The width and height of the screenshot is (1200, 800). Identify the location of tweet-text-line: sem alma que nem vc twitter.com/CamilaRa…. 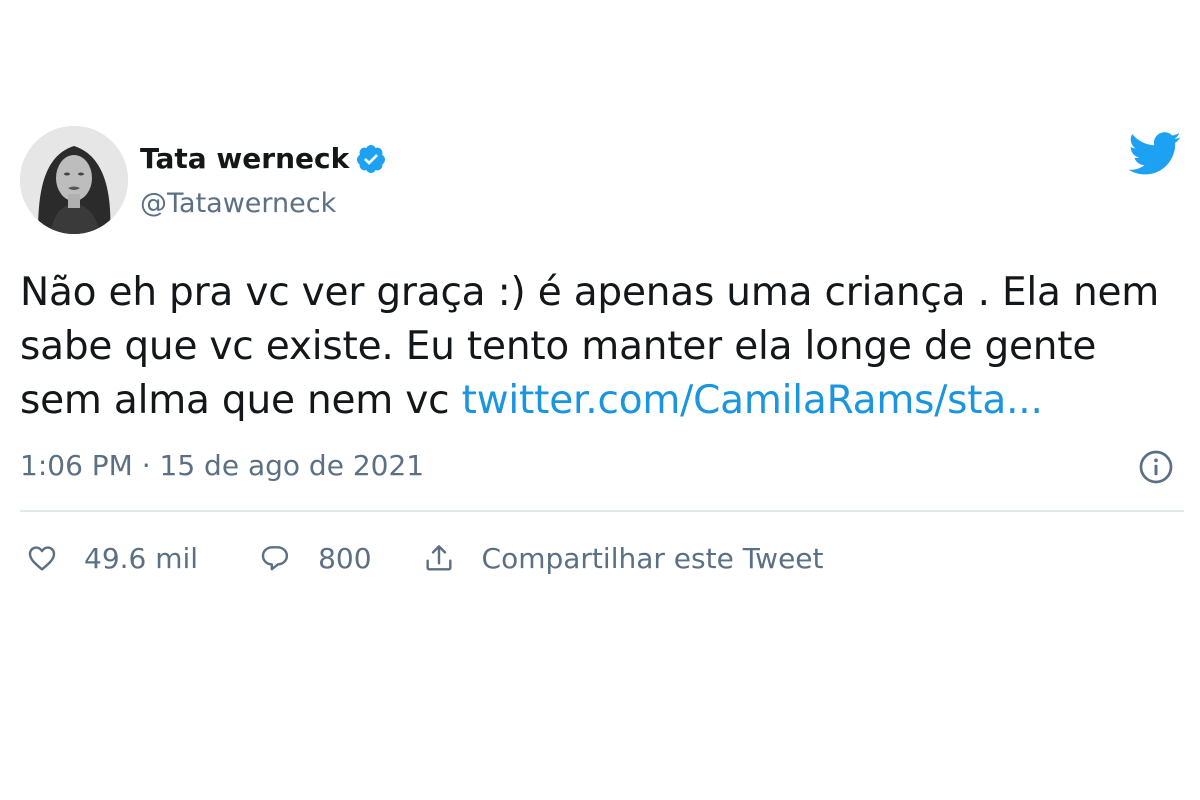
(600, 401).